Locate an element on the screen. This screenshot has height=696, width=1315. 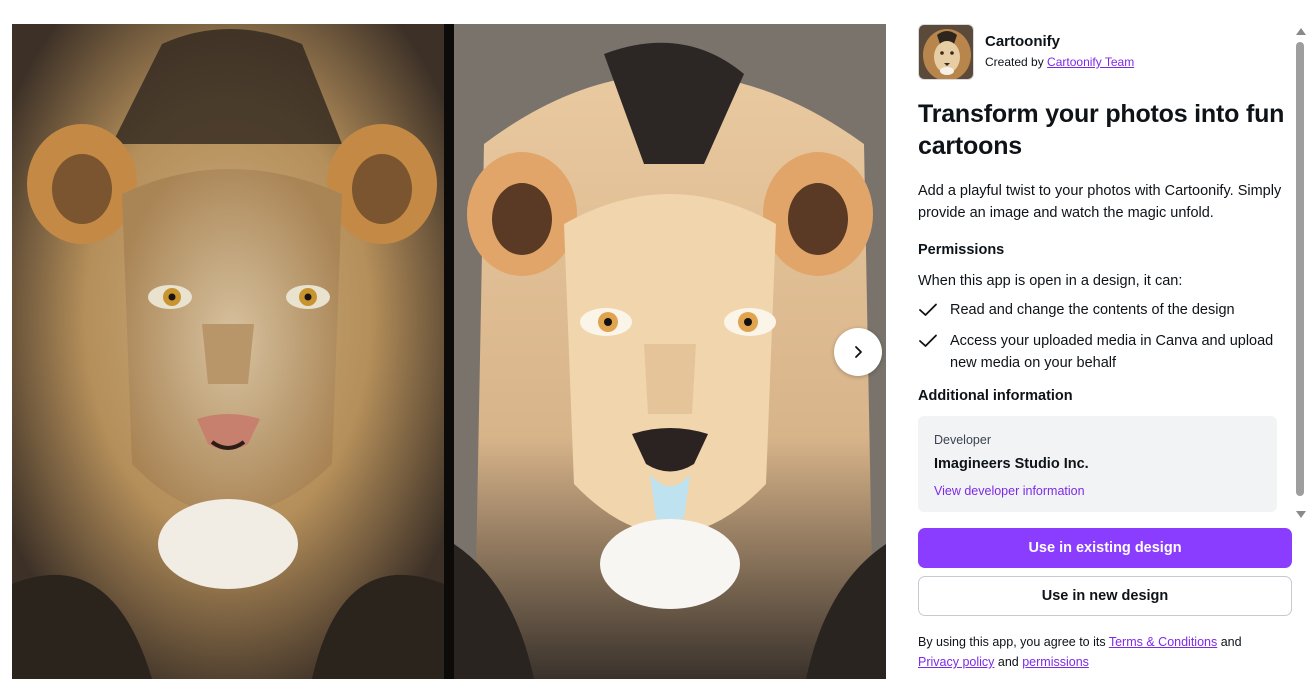
privacy-policy-link: Privacy policy is located at coordinates (956, 662).